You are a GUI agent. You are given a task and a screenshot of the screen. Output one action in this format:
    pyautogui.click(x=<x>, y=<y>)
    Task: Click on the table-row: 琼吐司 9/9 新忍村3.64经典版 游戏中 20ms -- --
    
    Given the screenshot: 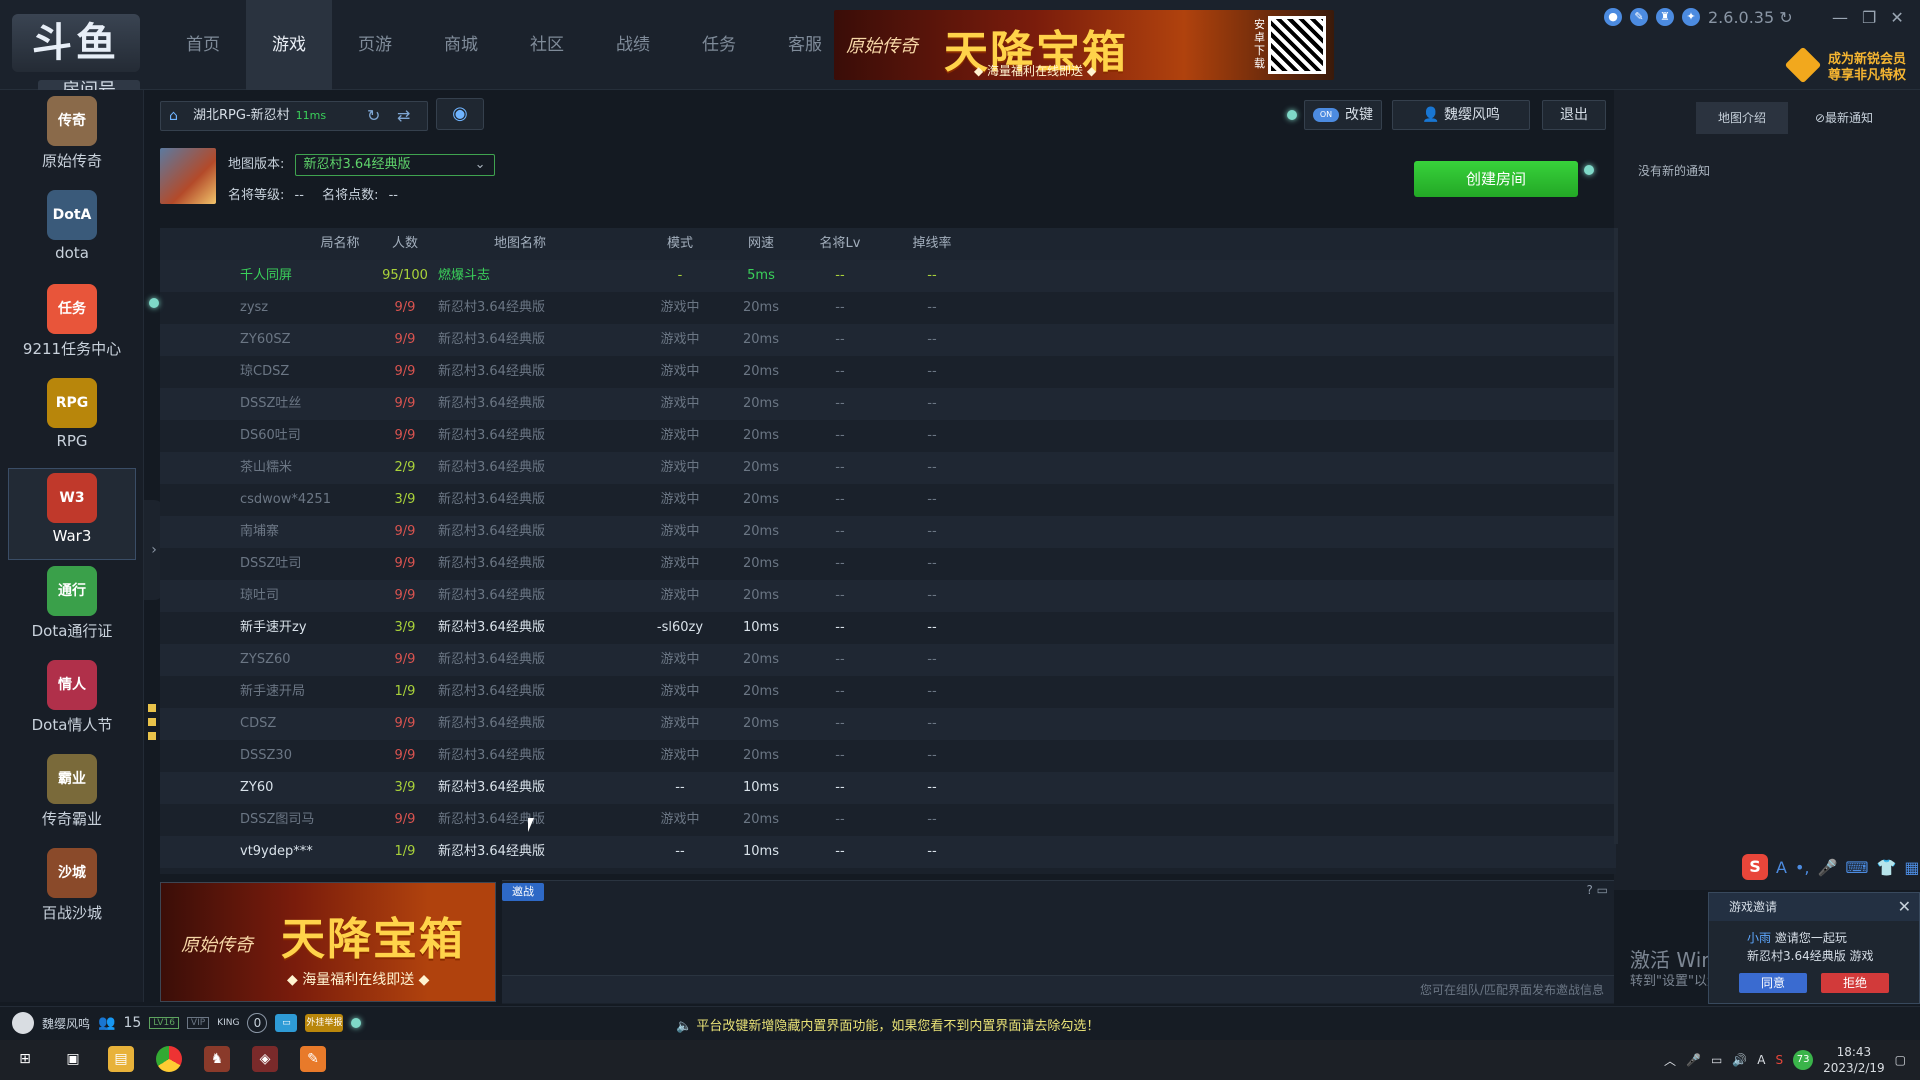 What is the action you would take?
    pyautogui.click(x=888, y=596)
    